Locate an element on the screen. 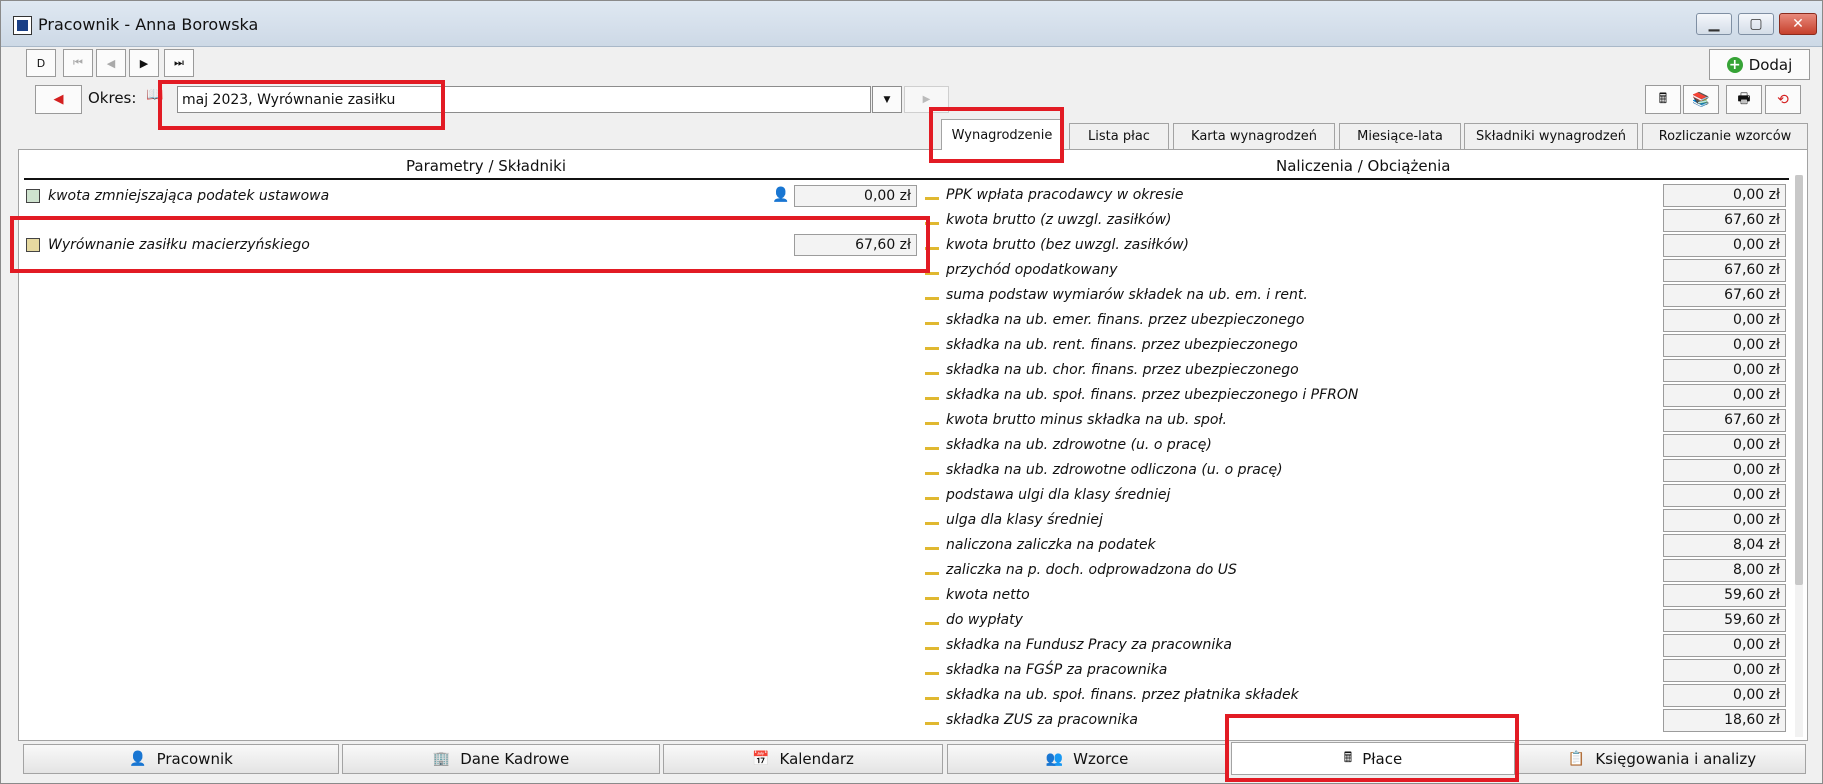 Image resolution: width=1823 pixels, height=784 pixels. charge-row: kwota brutto (z uwzgl. zasiłków) 67,60 zł is located at coordinates (1356, 220).